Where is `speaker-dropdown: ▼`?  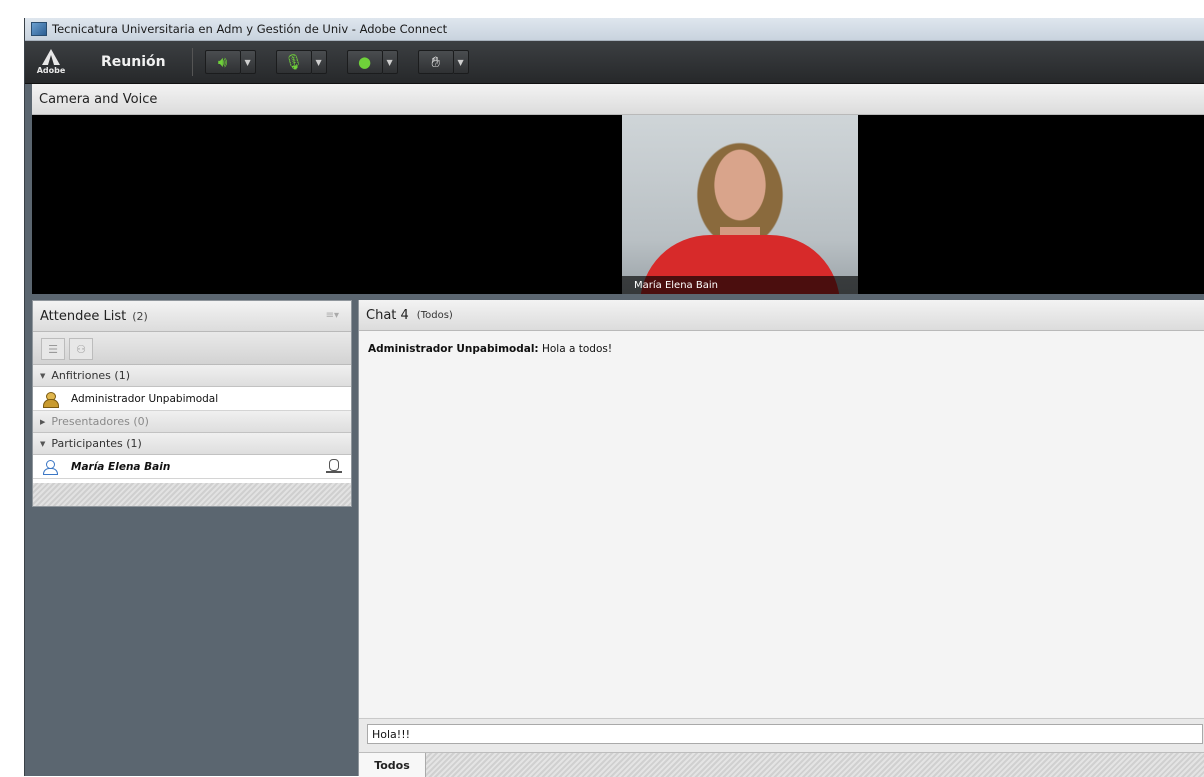 speaker-dropdown: ▼ is located at coordinates (248, 62).